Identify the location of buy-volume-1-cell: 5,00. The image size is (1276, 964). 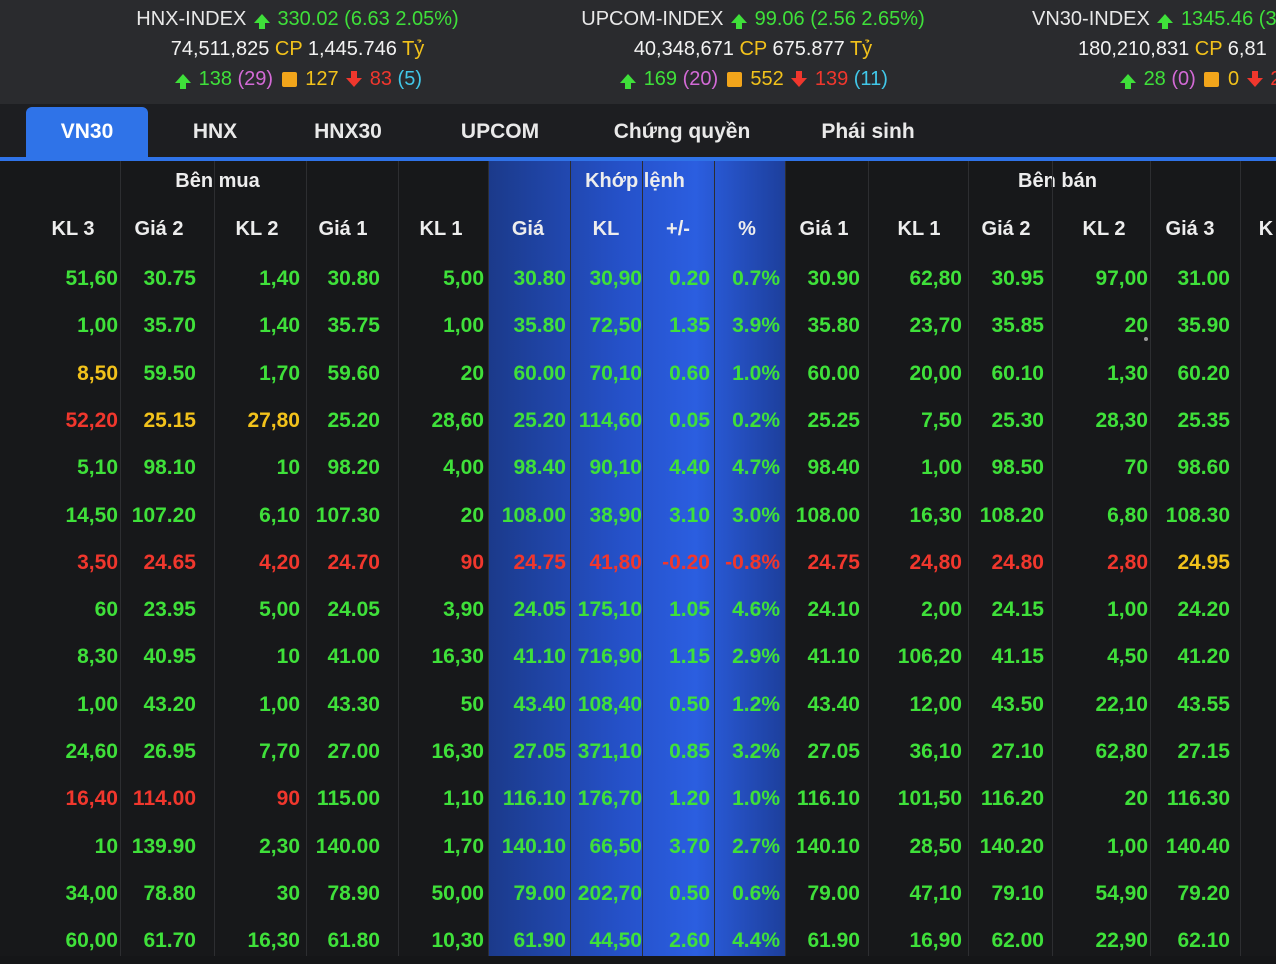
(463, 278).